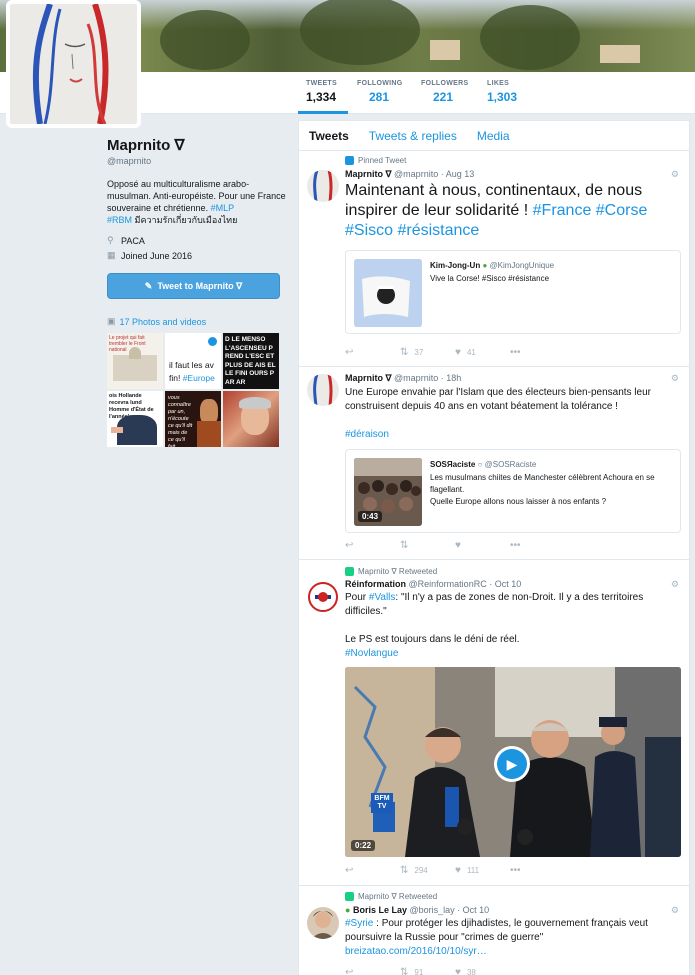 The width and height of the screenshot is (695, 975). Describe the element at coordinates (445, 50) in the screenshot. I see `banner-house` at that location.